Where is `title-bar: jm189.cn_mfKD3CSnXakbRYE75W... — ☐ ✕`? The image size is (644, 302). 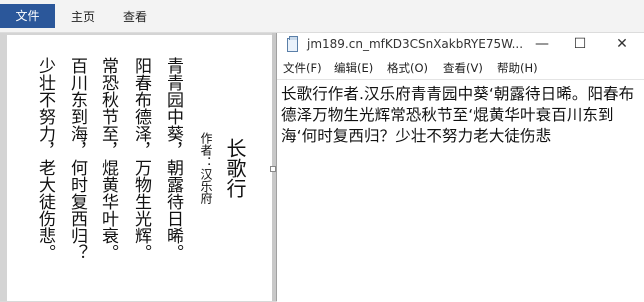 title-bar: jm189.cn_mfKD3CSnXakbRYE75W... — ☐ ✕ is located at coordinates (460, 45).